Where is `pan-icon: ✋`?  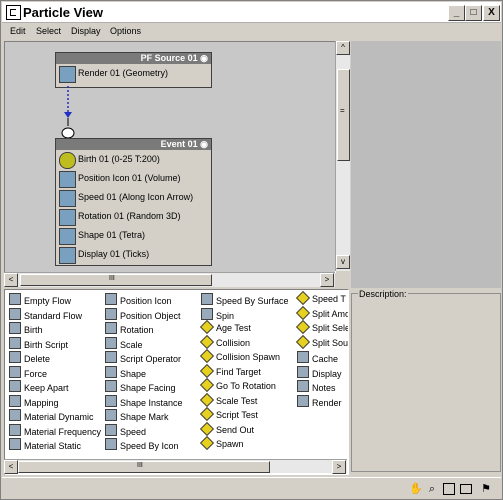 pan-icon: ✋ is located at coordinates (416, 489).